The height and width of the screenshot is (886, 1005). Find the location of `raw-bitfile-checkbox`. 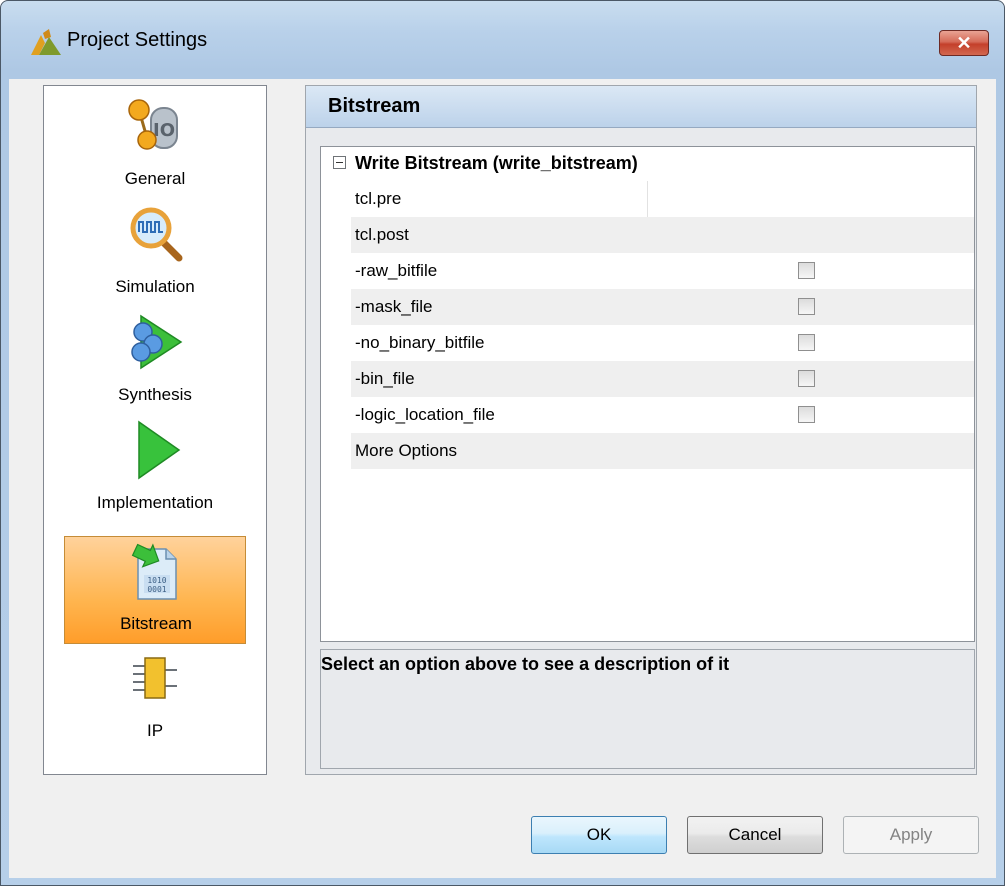

raw-bitfile-checkbox is located at coordinates (806, 270).